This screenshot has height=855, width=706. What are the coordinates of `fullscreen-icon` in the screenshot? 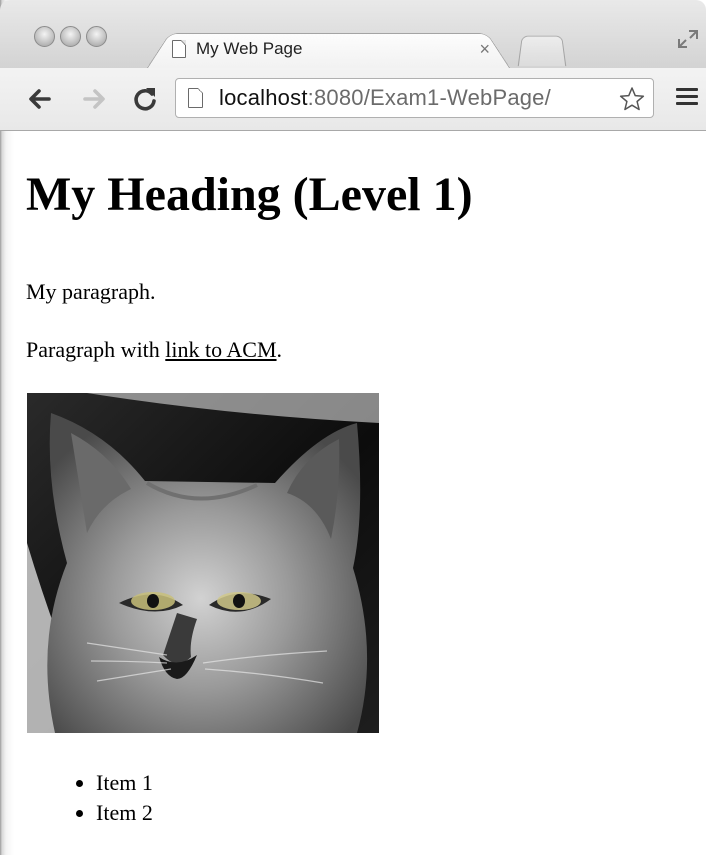 It's located at (688, 39).